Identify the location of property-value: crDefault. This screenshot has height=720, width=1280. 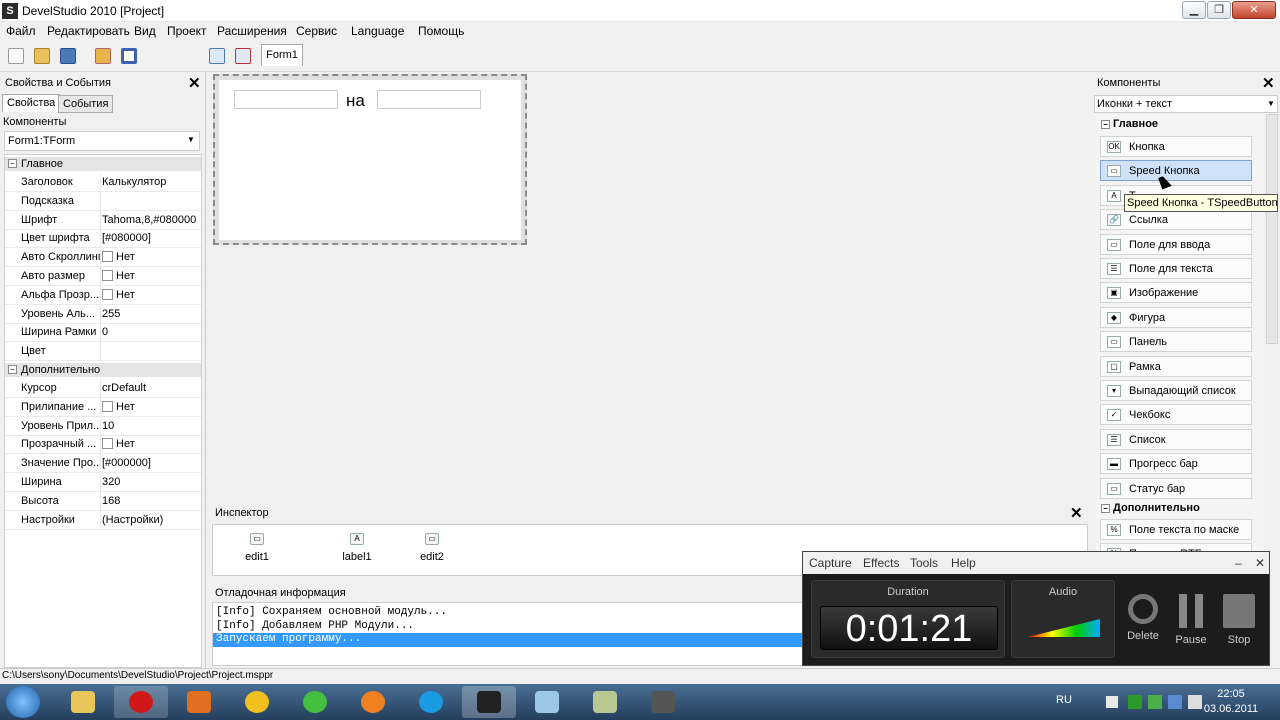
(124, 388).